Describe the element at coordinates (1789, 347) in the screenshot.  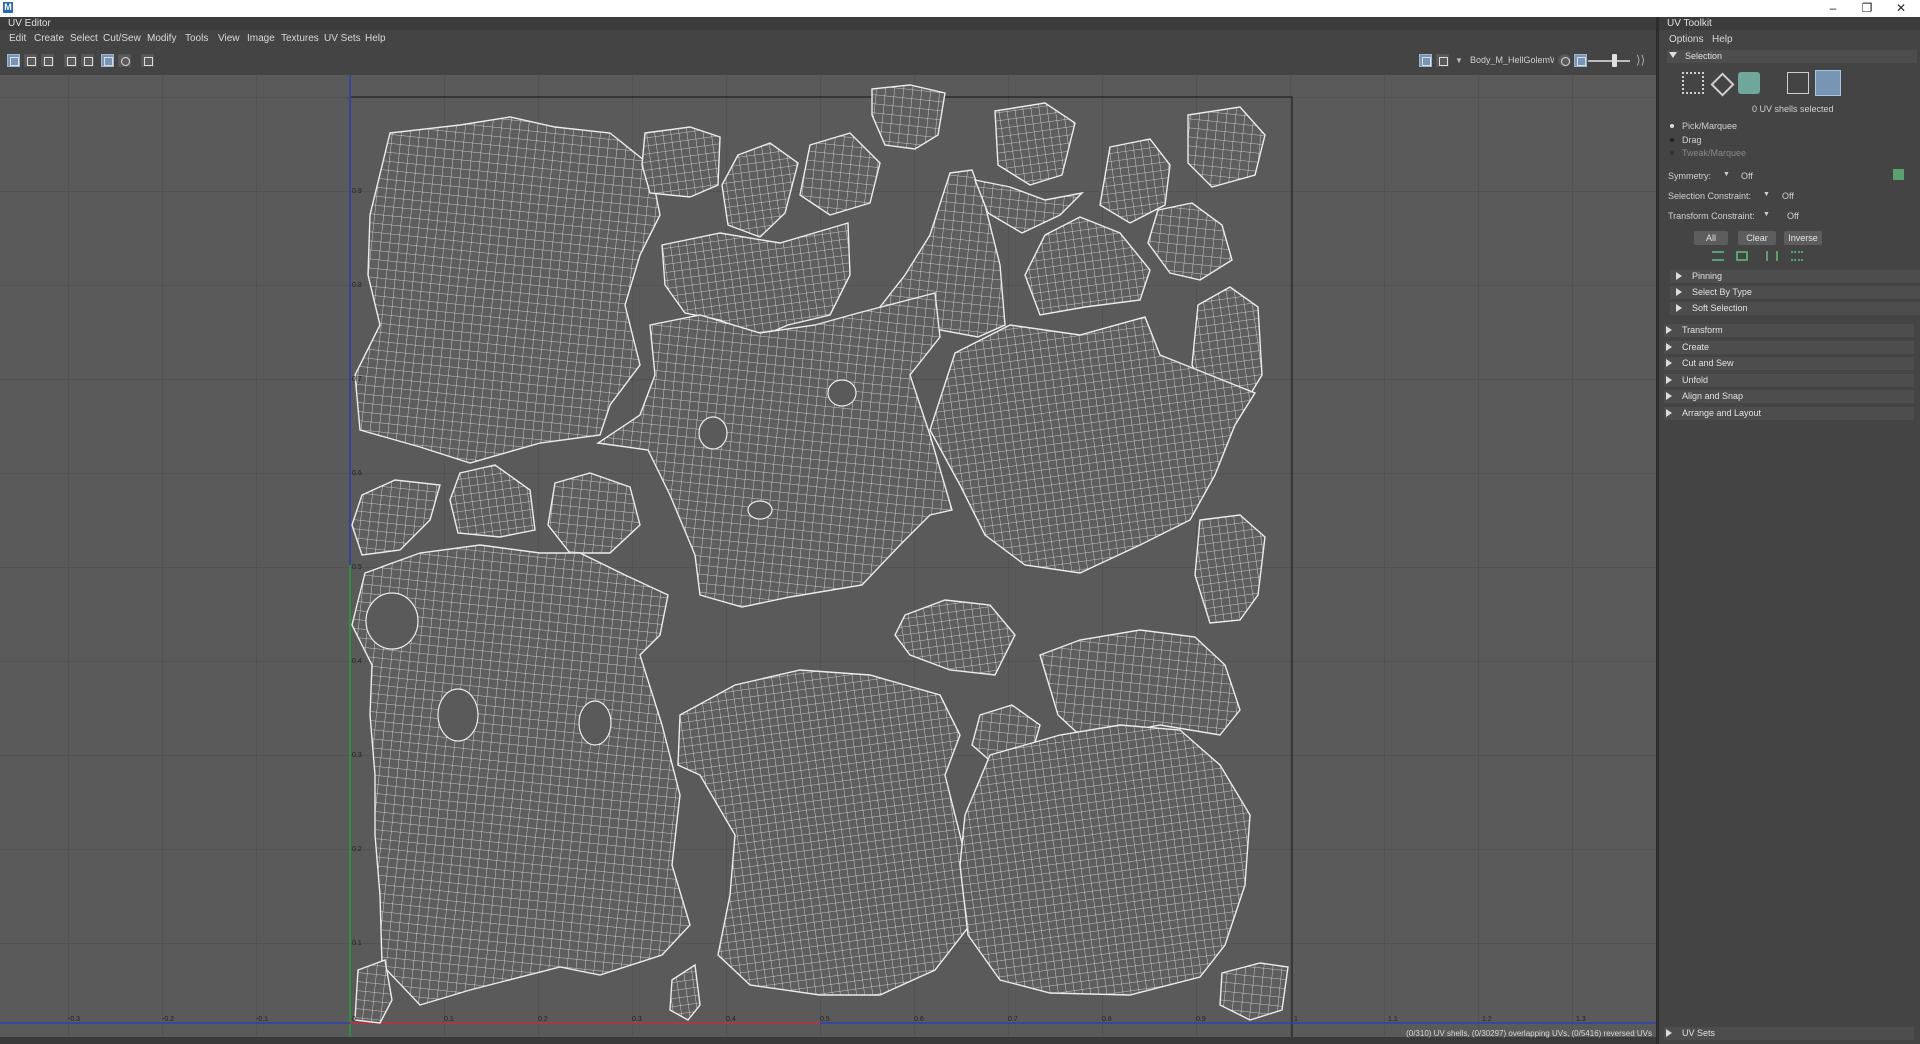
I see `section-create: Create` at that location.